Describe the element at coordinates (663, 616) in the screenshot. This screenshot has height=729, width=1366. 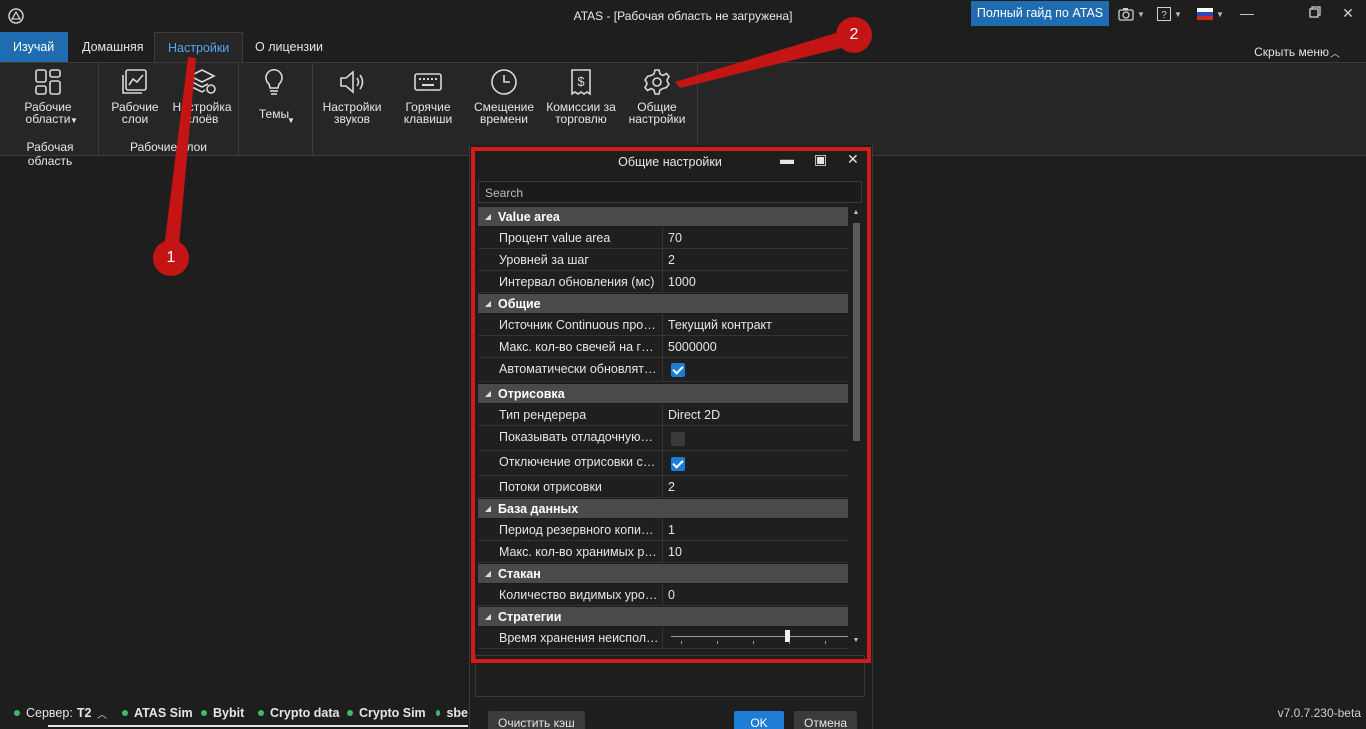
I see `category-strategies: ◢ Стратегии` at that location.